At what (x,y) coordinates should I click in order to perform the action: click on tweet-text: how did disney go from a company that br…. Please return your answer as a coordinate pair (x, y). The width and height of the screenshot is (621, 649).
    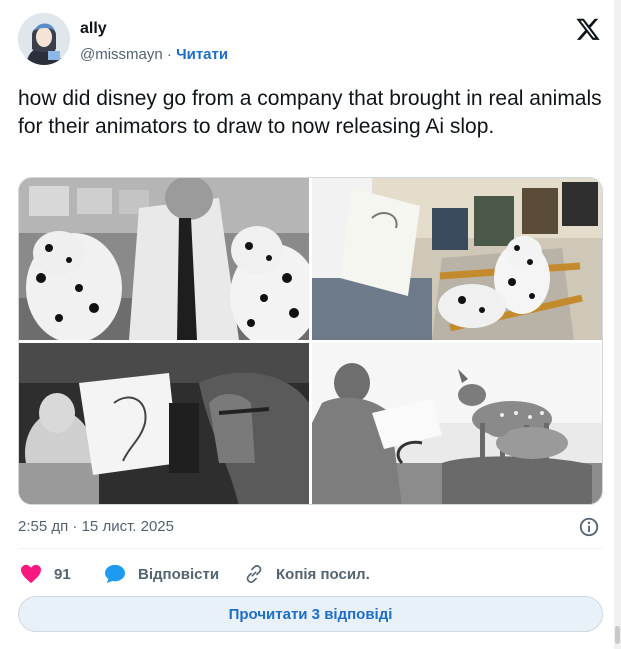
    Looking at the image, I should click on (310, 112).